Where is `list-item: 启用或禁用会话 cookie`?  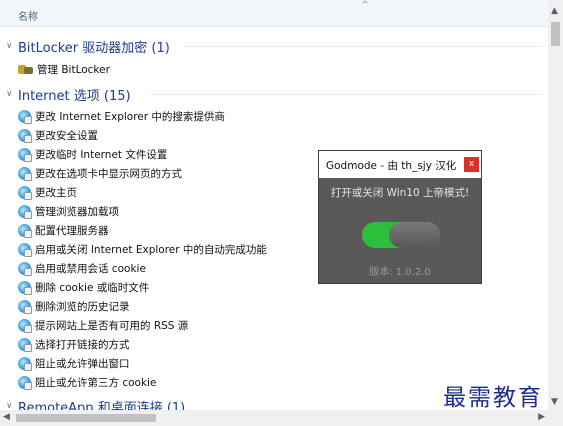 list-item: 启用或禁用会话 cookie is located at coordinates (82, 268).